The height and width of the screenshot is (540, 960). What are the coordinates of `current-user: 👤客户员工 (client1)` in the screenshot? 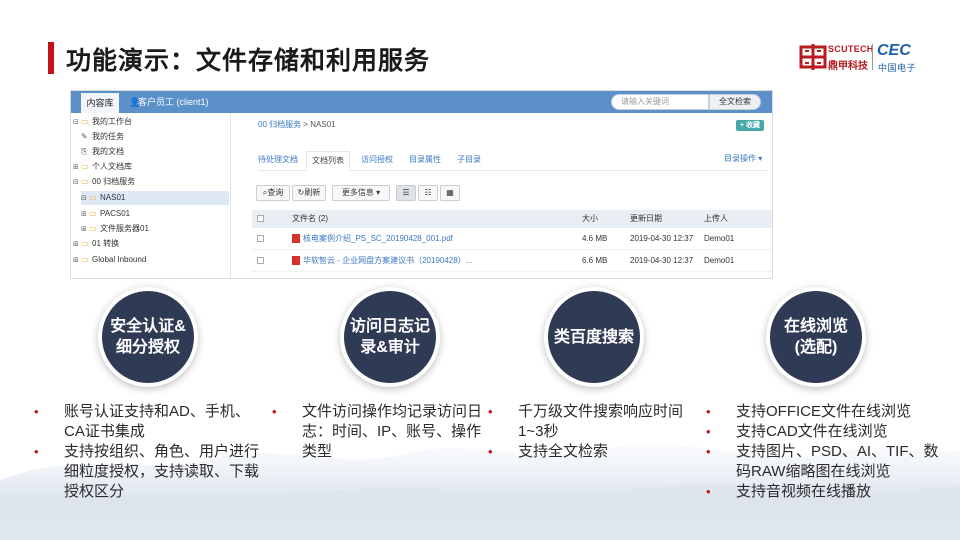 It's located at (169, 102).